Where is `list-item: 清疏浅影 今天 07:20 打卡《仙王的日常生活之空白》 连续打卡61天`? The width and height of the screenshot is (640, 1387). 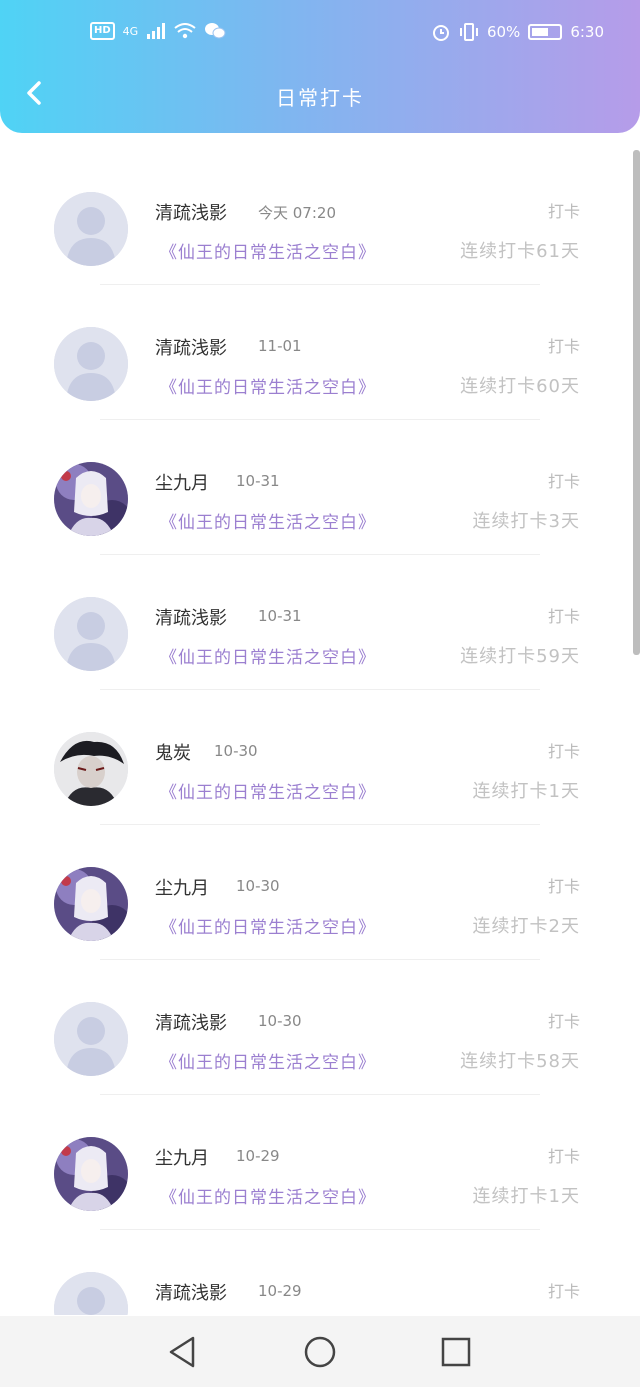
list-item: 清疏浅影 今天 07:20 打卡《仙王的日常生活之空白》 连续打卡61天 is located at coordinates (320, 217).